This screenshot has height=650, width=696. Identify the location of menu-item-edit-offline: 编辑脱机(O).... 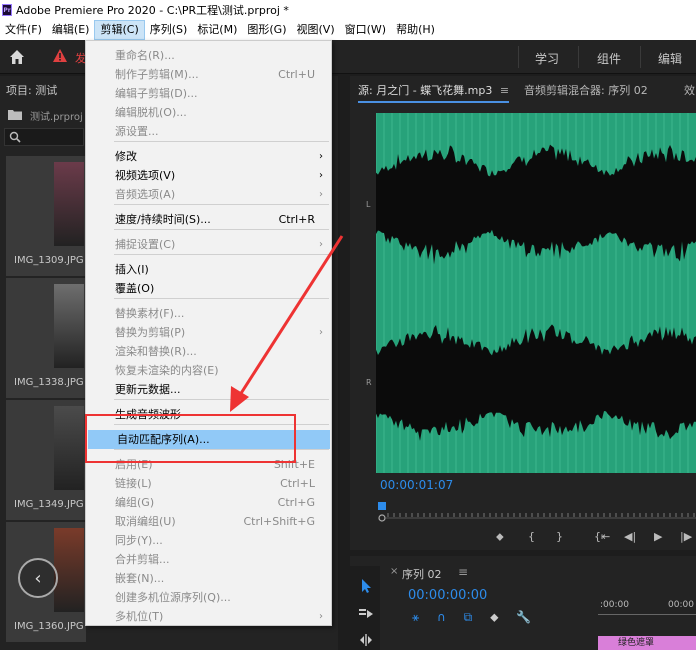
(208, 112).